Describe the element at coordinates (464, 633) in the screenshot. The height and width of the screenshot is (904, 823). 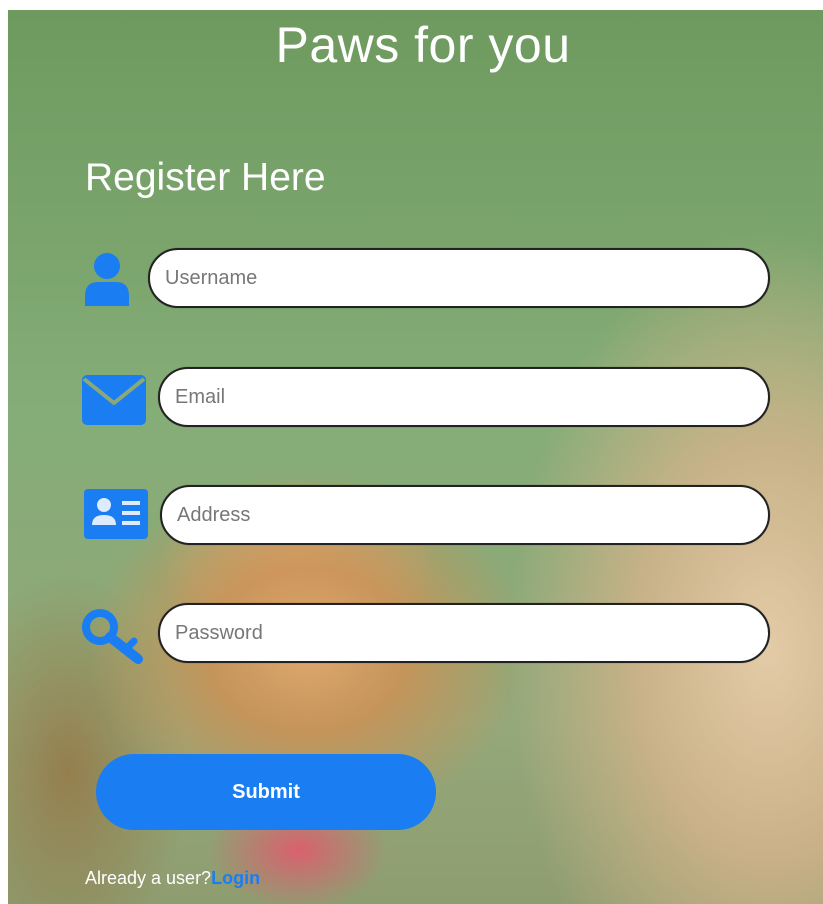
I see `password-input` at that location.